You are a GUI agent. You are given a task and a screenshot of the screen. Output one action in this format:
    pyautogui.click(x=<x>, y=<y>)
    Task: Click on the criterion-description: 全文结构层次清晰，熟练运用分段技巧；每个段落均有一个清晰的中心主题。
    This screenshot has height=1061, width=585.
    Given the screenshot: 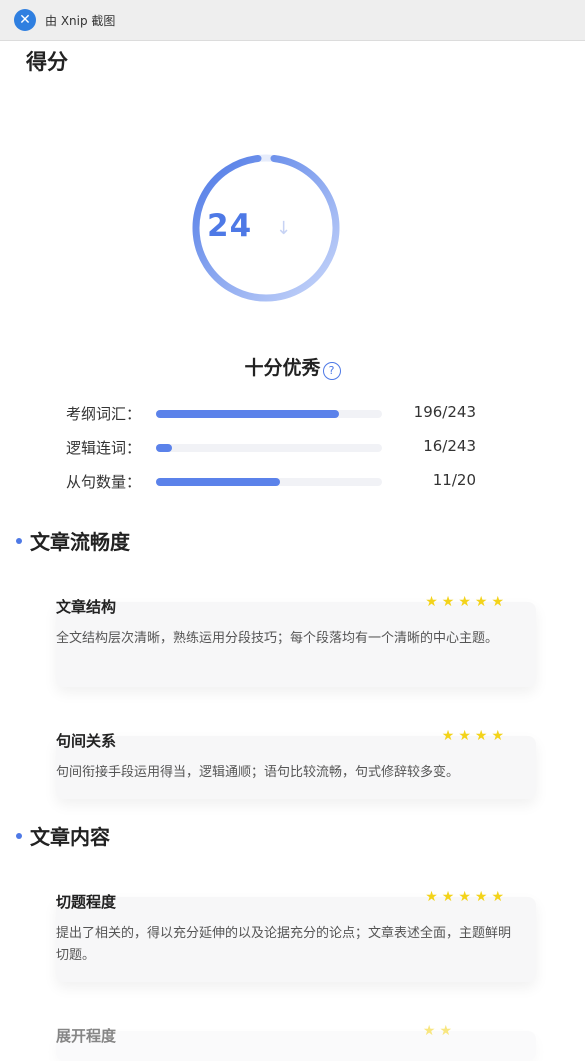 What is the action you would take?
    pyautogui.click(x=277, y=638)
    